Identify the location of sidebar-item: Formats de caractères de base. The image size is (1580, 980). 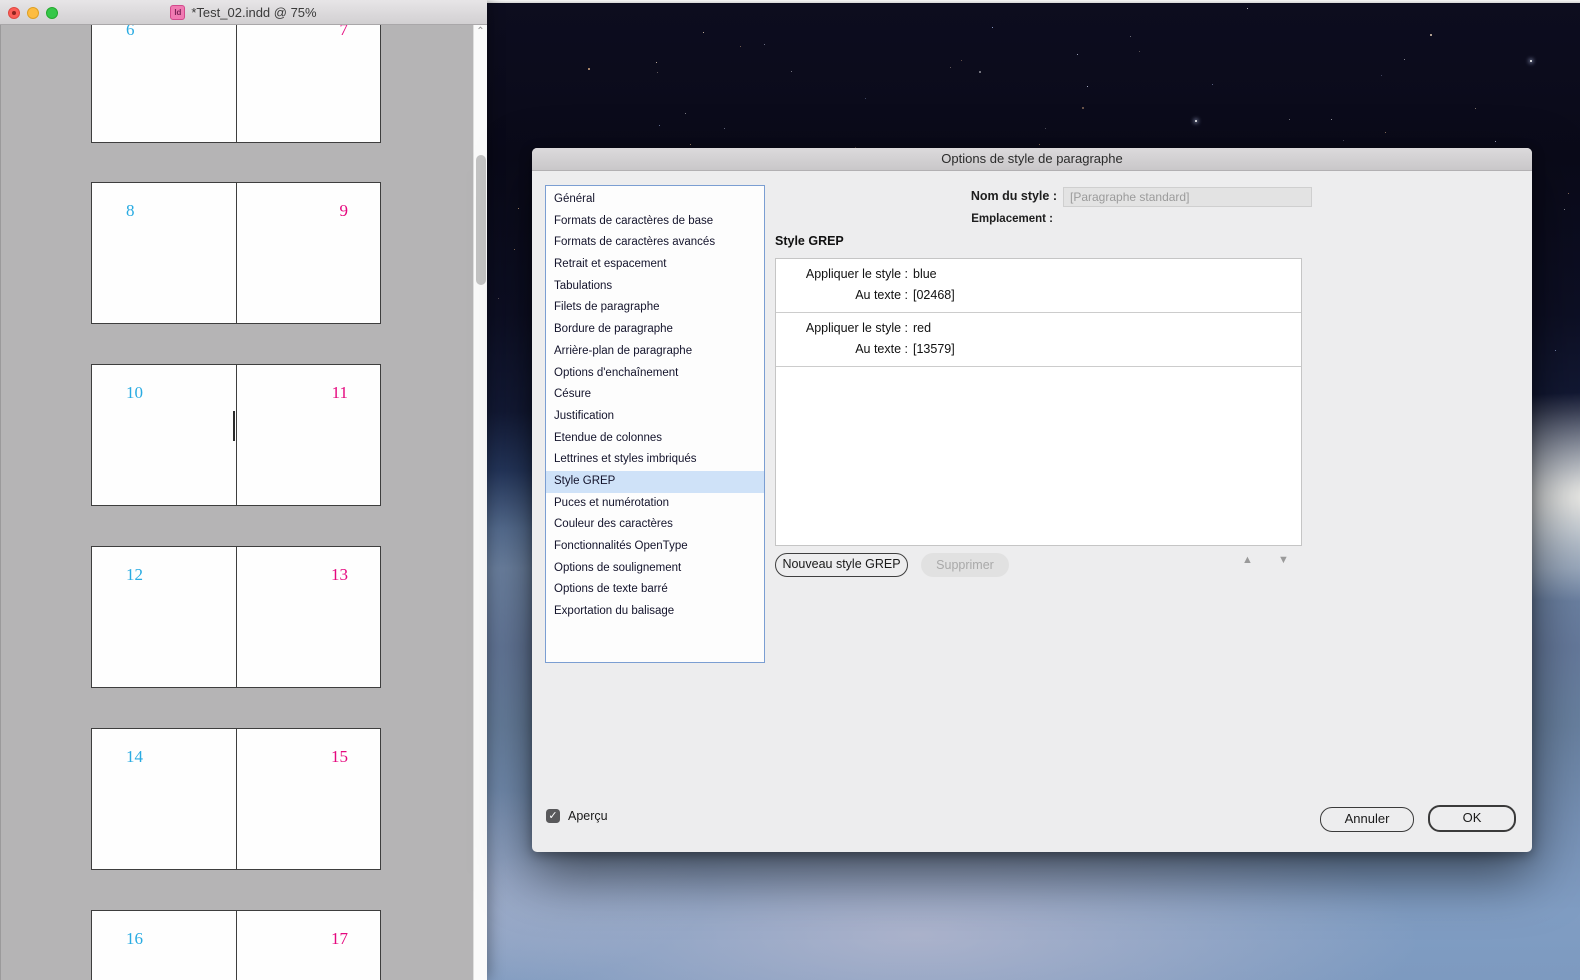
(655, 222).